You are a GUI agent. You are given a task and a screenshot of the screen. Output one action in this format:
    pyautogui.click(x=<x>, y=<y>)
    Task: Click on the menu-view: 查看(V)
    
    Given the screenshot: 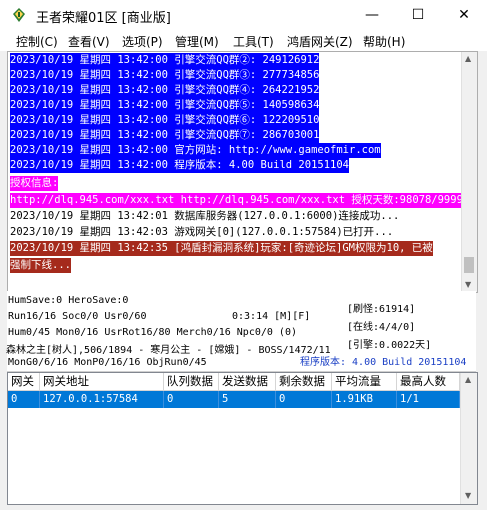 What is the action you would take?
    pyautogui.click(x=89, y=41)
    